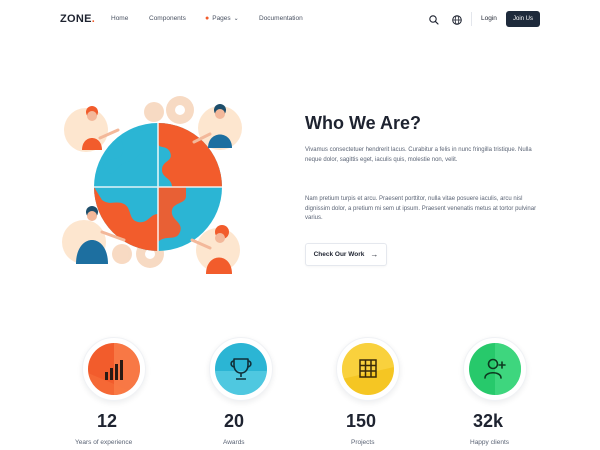 The image size is (600, 450). I want to click on chevron-down-icon: ⌄, so click(236, 19).